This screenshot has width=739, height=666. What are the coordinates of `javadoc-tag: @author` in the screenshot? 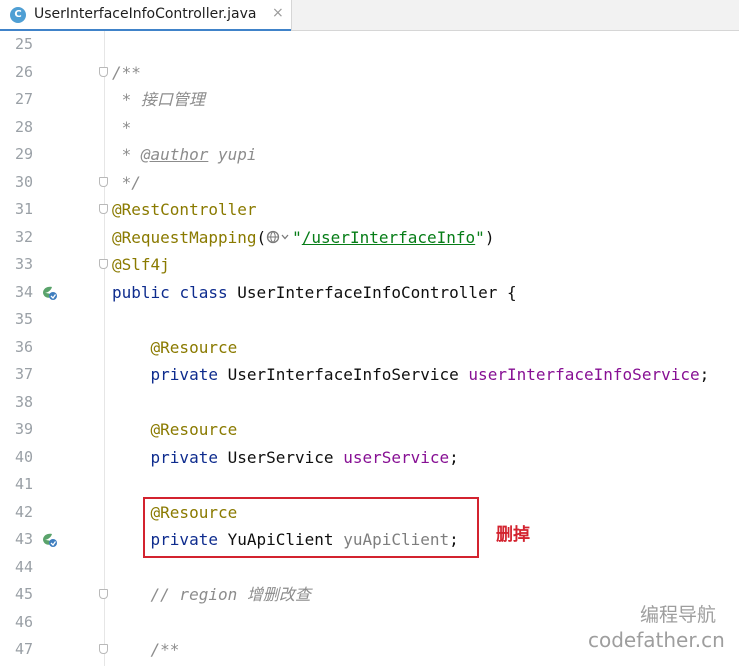 It's located at (174, 154).